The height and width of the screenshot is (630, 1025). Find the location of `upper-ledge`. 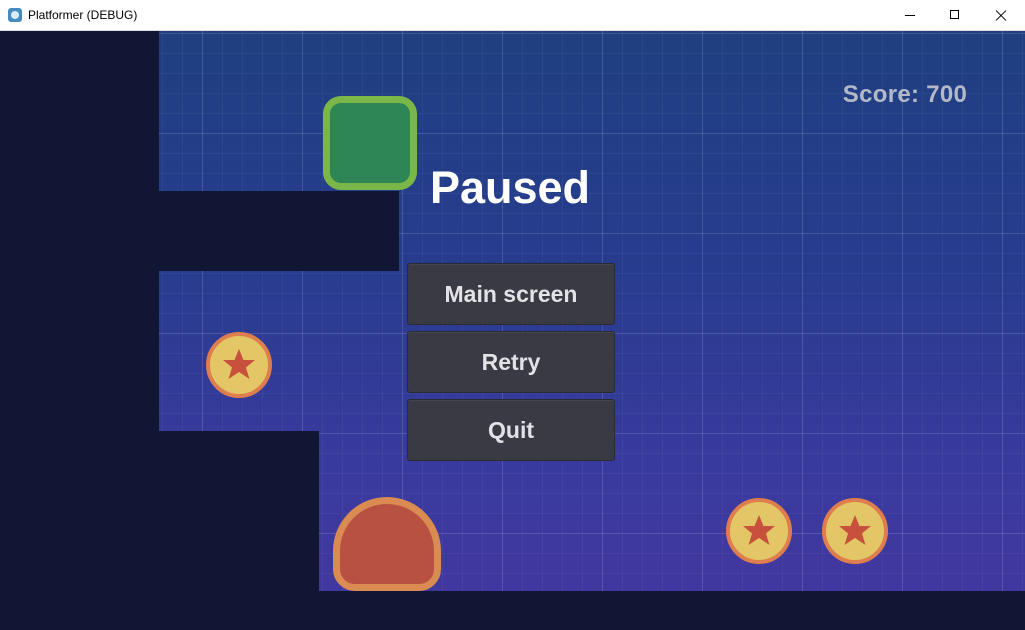

upper-ledge is located at coordinates (279, 231).